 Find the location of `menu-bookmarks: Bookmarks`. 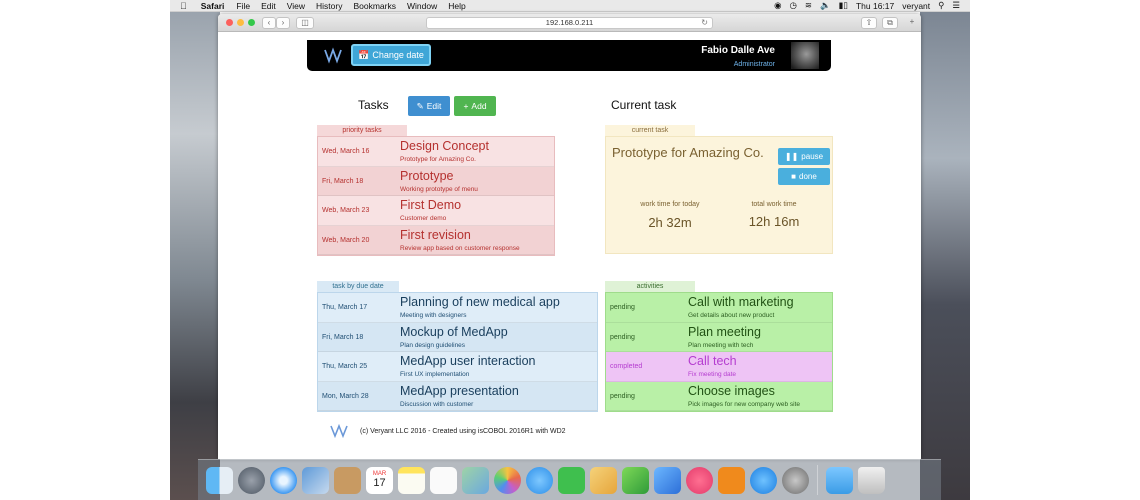

menu-bookmarks: Bookmarks is located at coordinates (374, 6).